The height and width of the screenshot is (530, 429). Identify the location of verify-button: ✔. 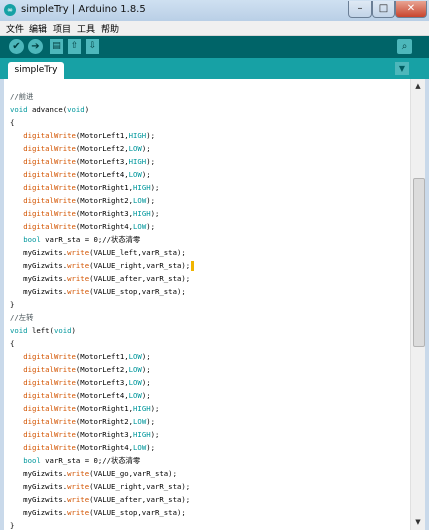
(16, 46).